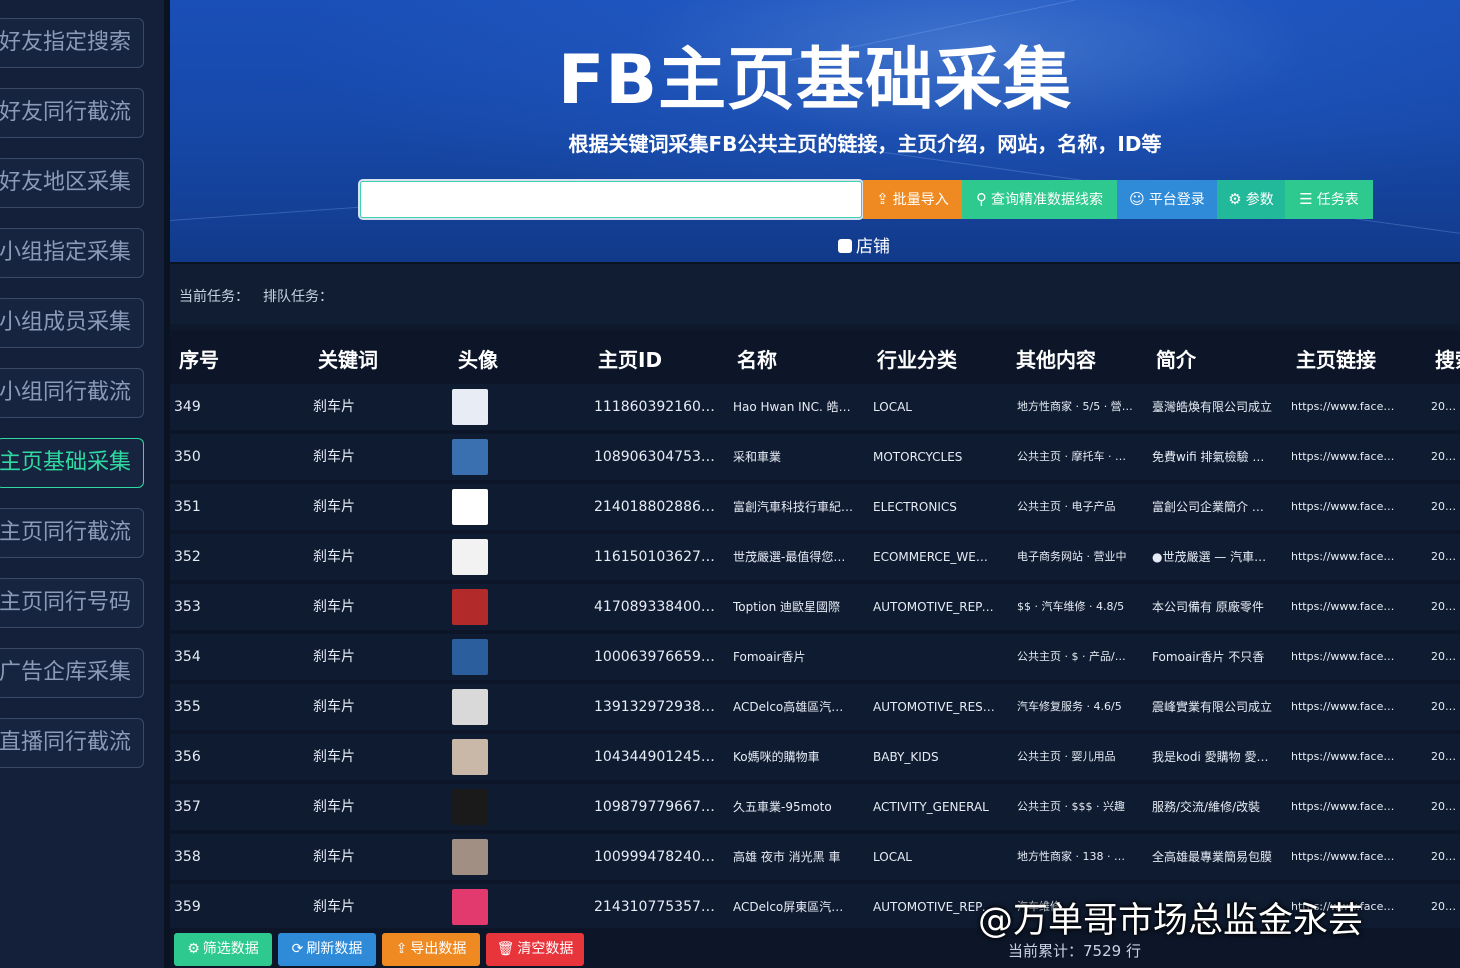  I want to click on sidebar-item: 主页基础采集, so click(72, 463).